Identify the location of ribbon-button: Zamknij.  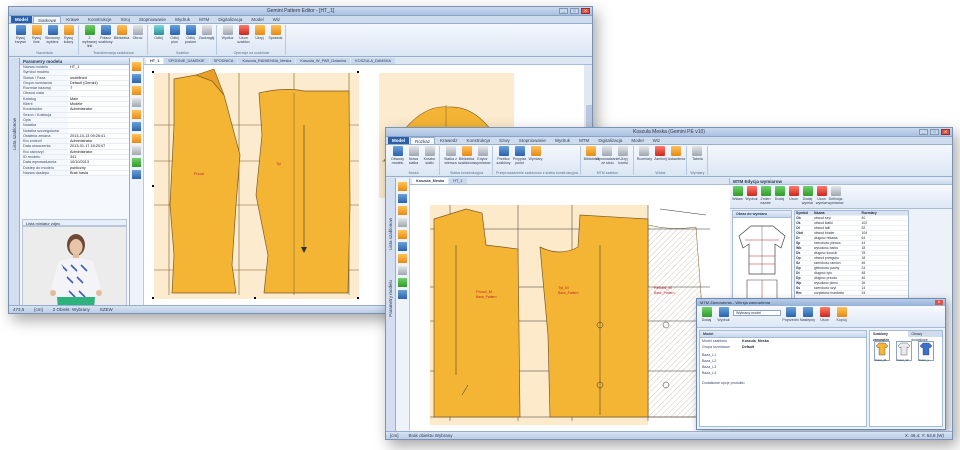
(660, 158).